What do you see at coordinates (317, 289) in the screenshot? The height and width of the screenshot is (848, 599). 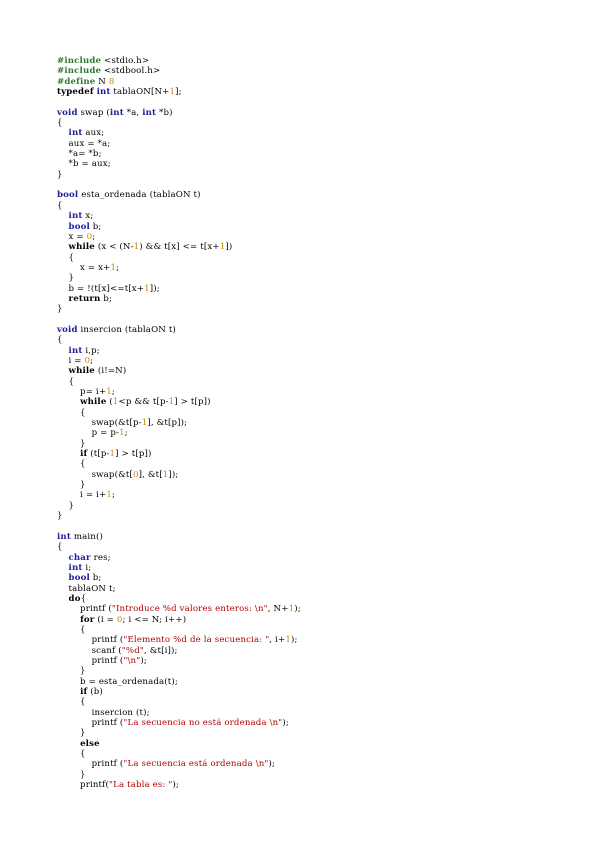 I see `code-line: b = !(t[x]<=t[x+1]);` at bounding box center [317, 289].